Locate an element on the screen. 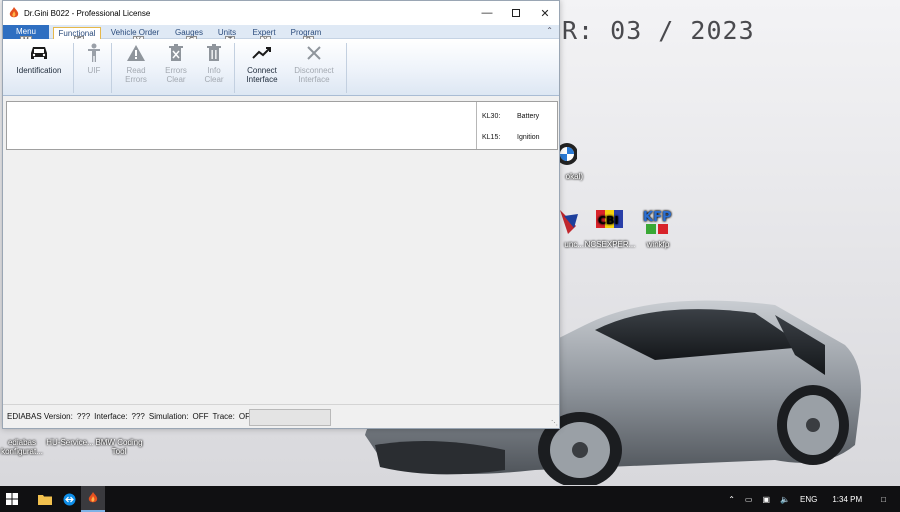  disconnect-interface-label-line2: Interface is located at coordinates (314, 79).